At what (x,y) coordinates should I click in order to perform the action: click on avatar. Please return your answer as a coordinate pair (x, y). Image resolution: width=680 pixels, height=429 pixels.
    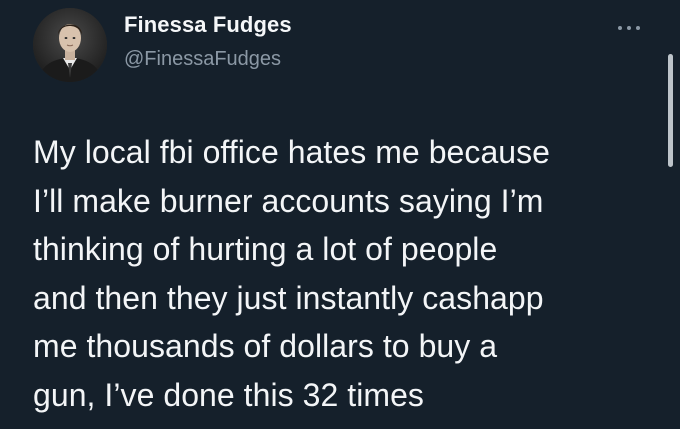
    Looking at the image, I should click on (70, 45).